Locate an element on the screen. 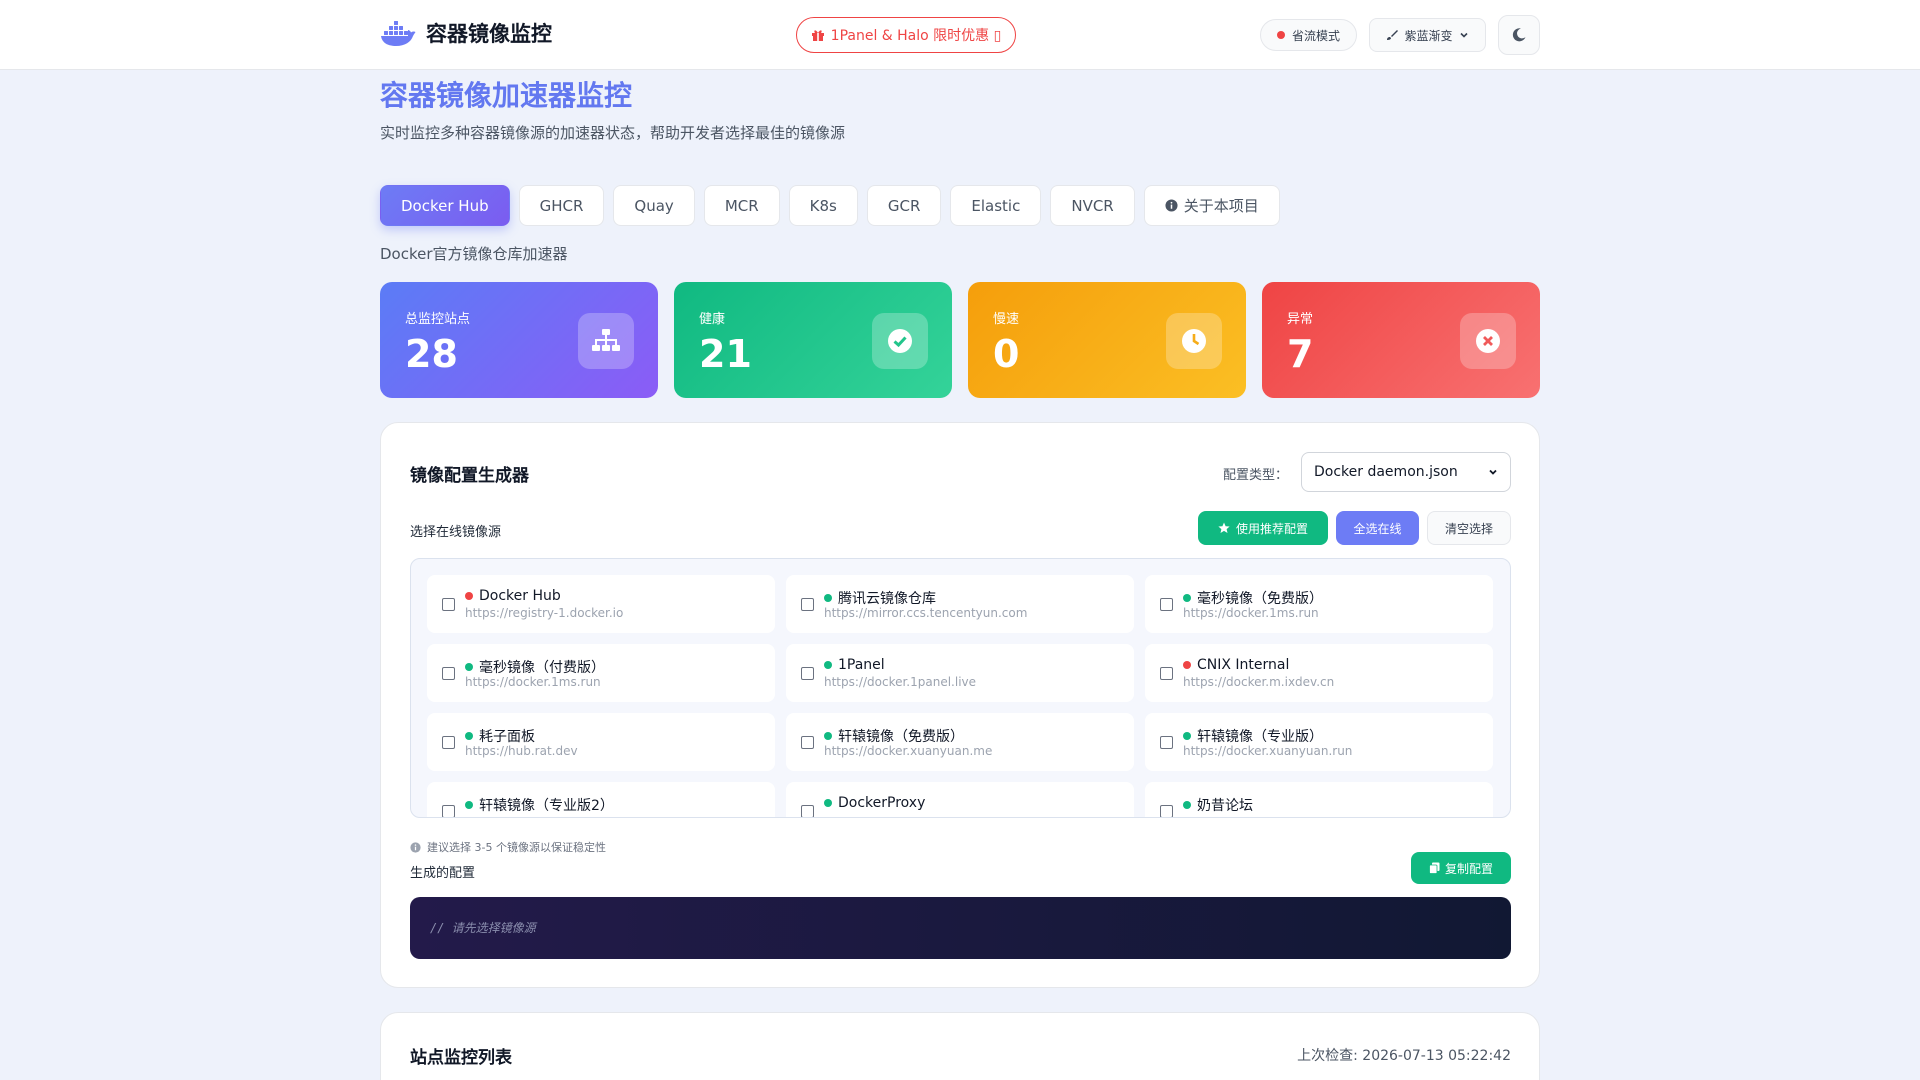  stat-label: 总监控站点 is located at coordinates (438, 319).